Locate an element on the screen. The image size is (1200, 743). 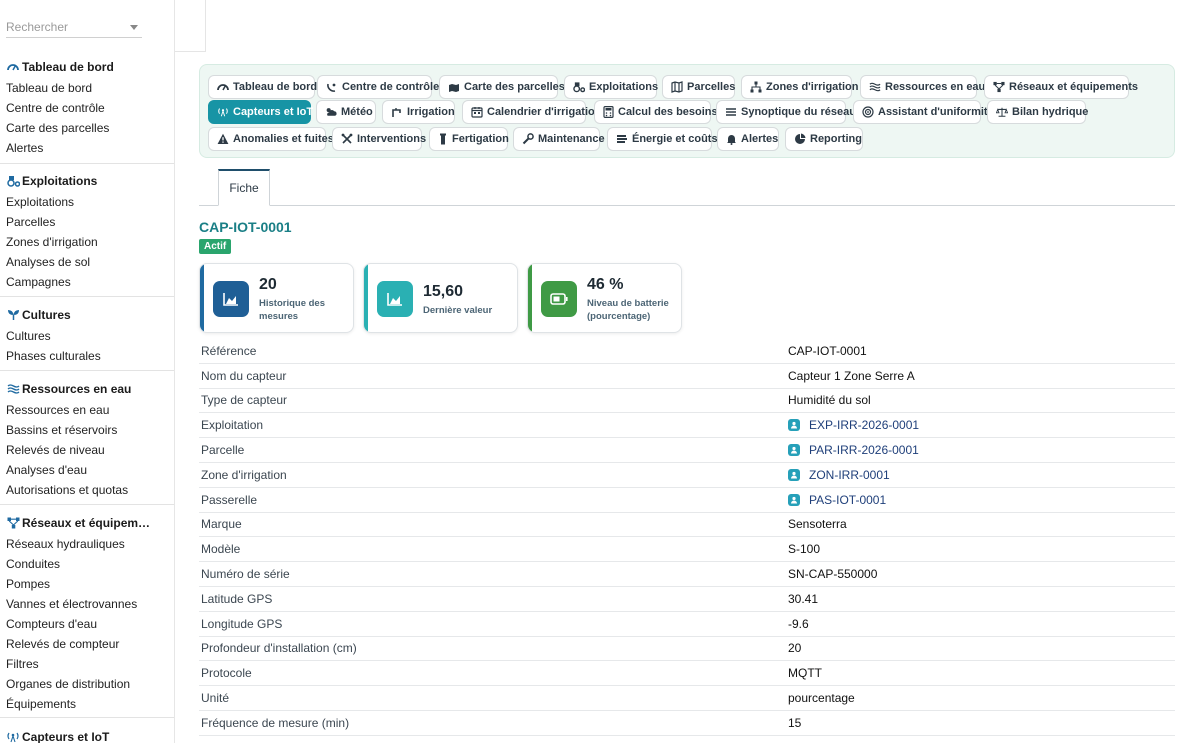
field-link-text: PAS-IOT-0001 is located at coordinates (847, 500).